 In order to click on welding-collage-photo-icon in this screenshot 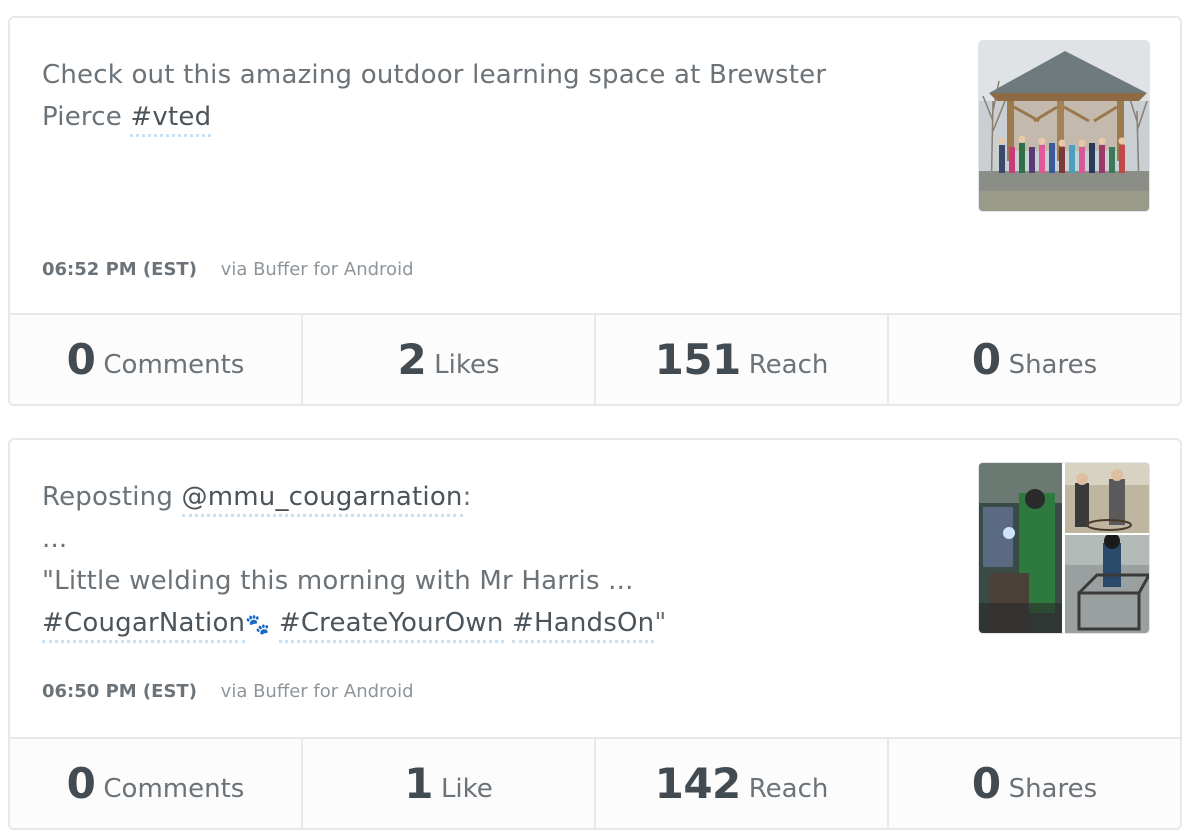, I will do `click(1064, 548)`.